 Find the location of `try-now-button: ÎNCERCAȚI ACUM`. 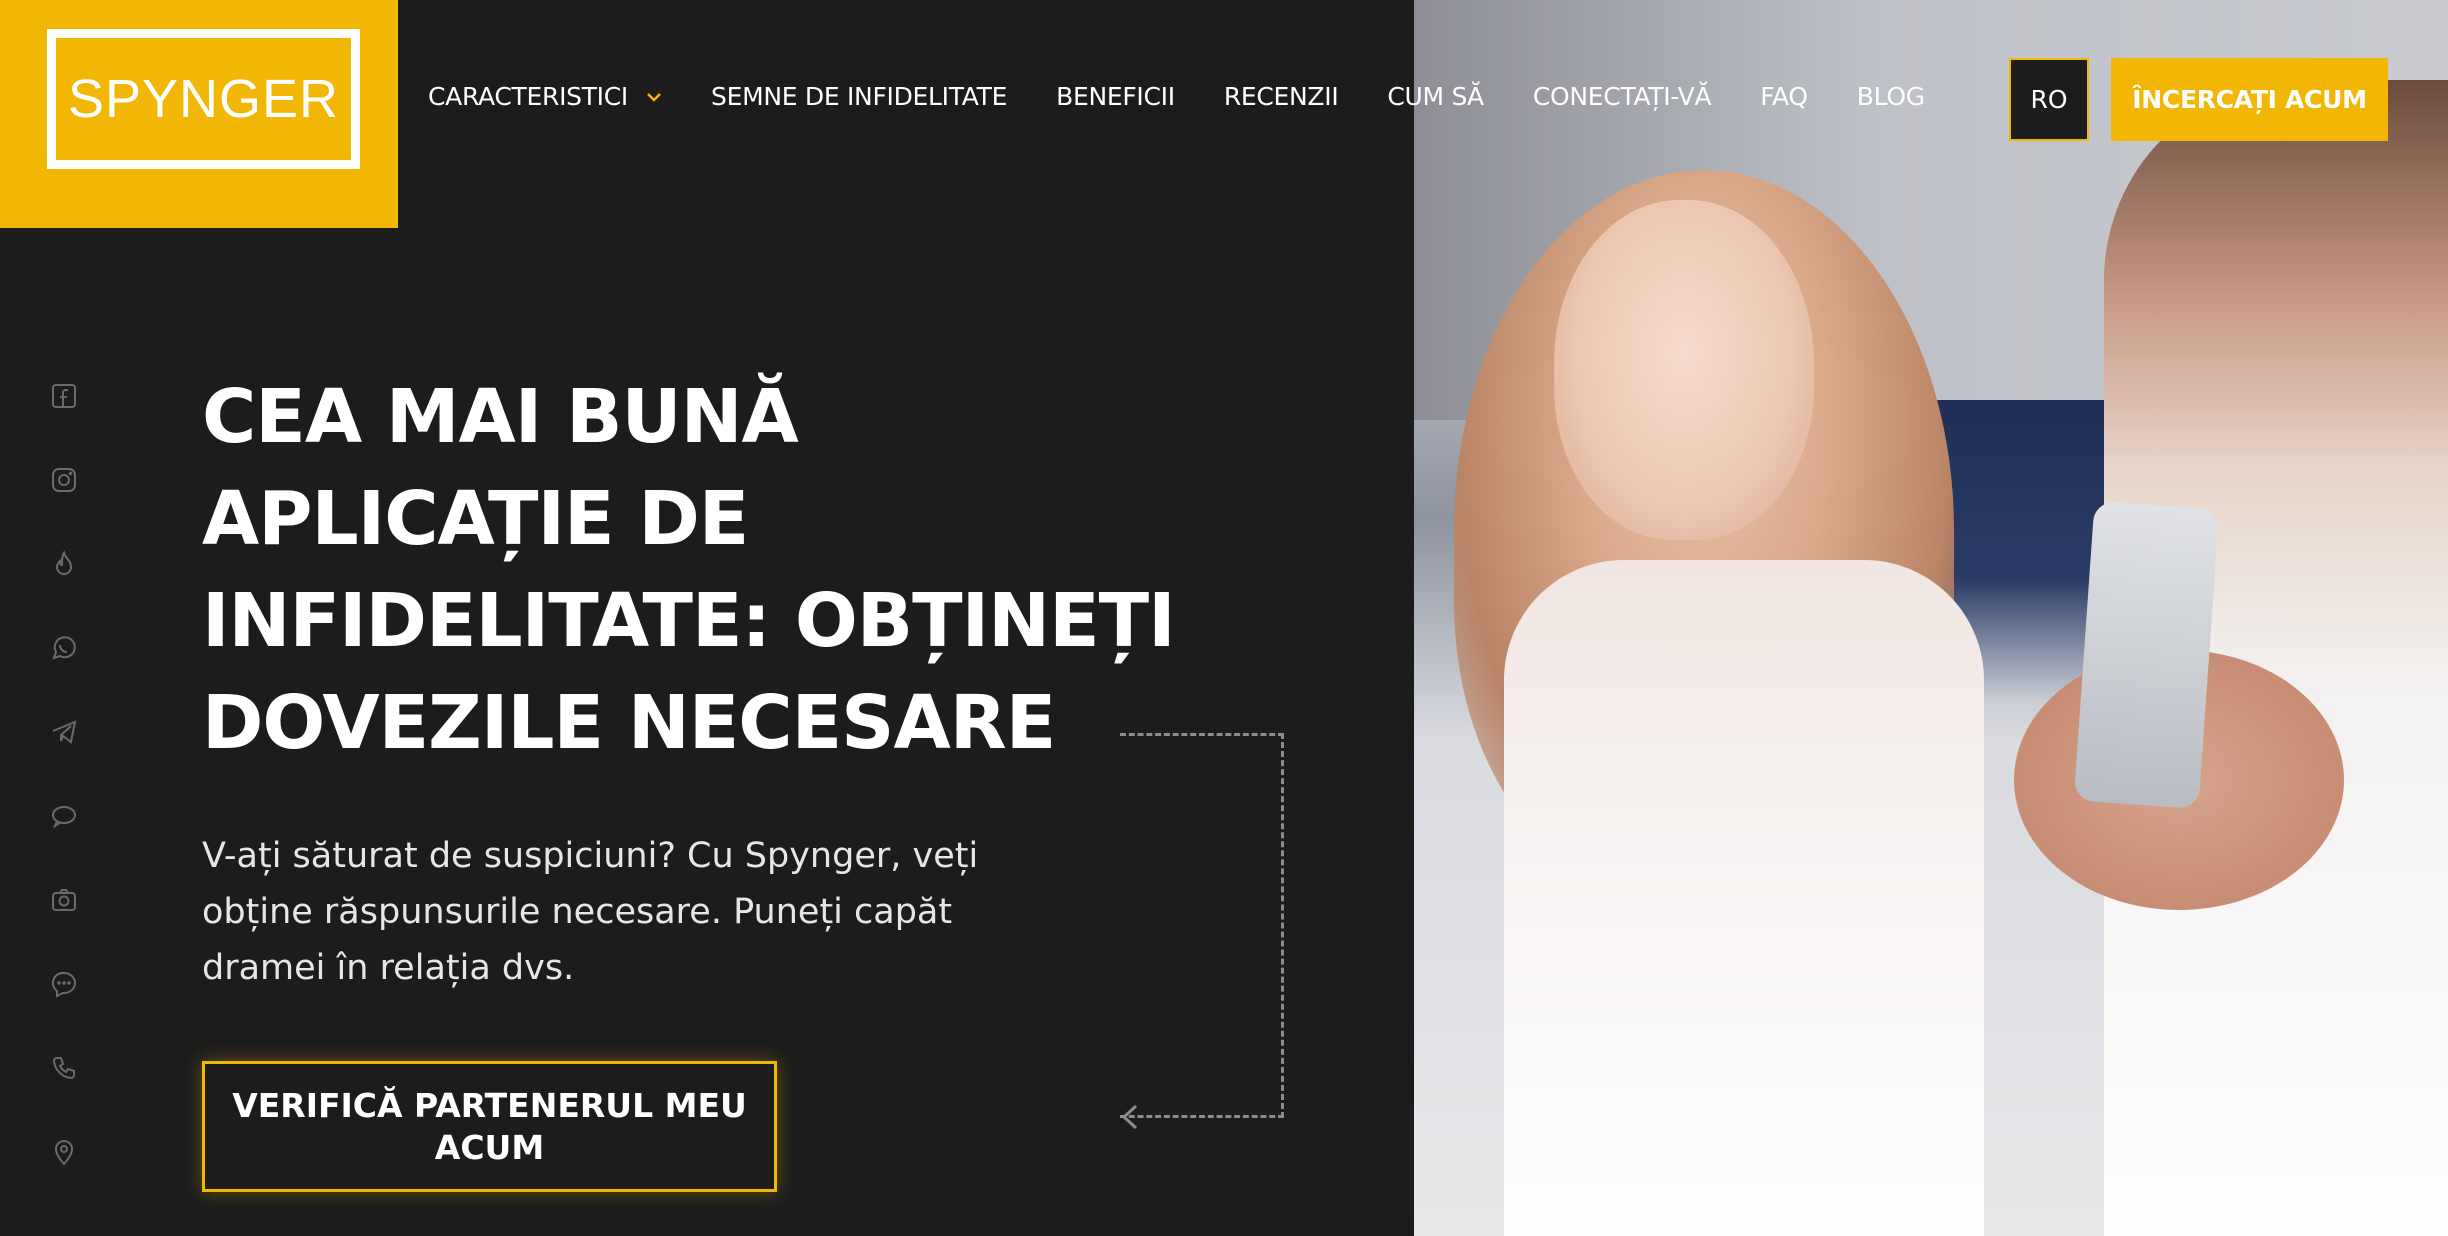

try-now-button: ÎNCERCAȚI ACUM is located at coordinates (2249, 99).